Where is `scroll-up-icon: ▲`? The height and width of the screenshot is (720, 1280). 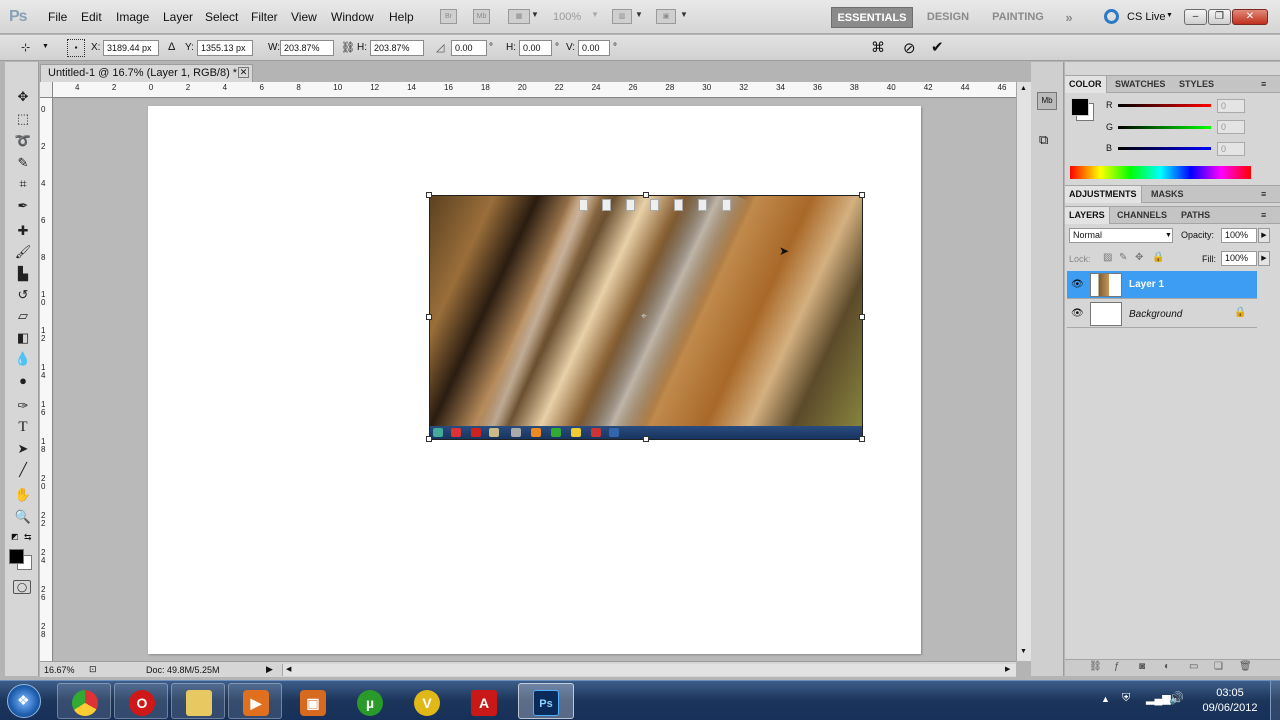
scroll-up-icon: ▲ is located at coordinates (1023, 88).